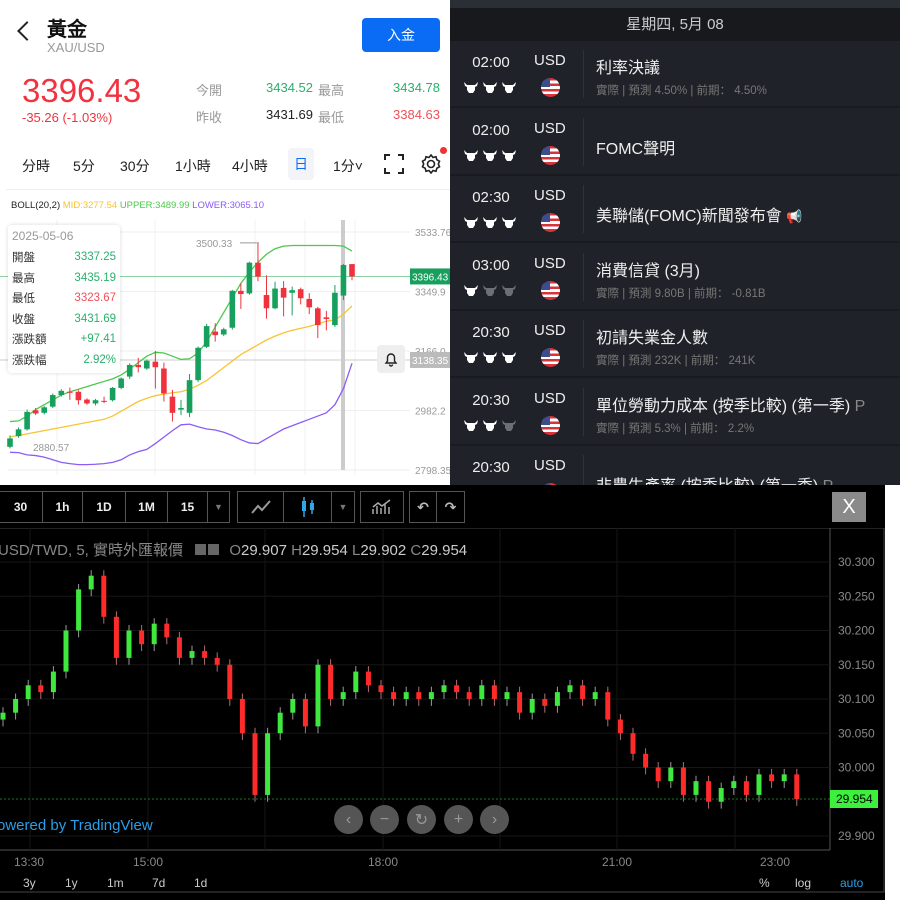  I want to click on divider, so click(583, 141).